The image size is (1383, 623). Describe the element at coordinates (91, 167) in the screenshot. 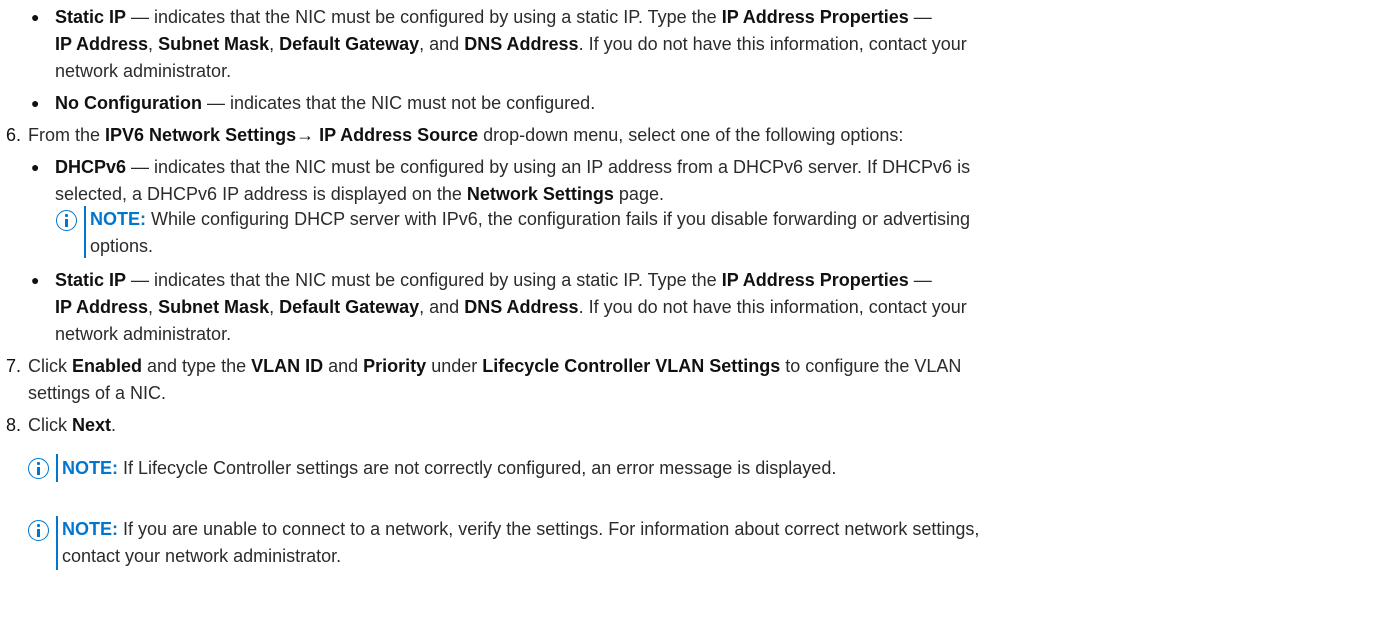

I see `term-dhcpv6: DHCPv6` at that location.